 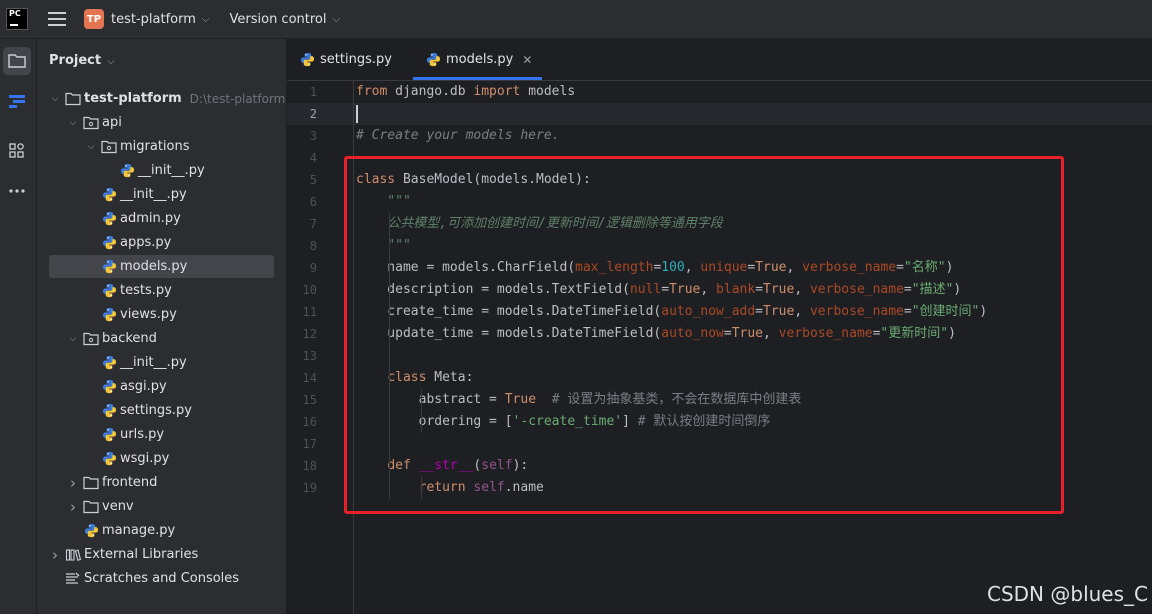 What do you see at coordinates (161, 266) in the screenshot?
I see `tree-item-models-py: models.py` at bounding box center [161, 266].